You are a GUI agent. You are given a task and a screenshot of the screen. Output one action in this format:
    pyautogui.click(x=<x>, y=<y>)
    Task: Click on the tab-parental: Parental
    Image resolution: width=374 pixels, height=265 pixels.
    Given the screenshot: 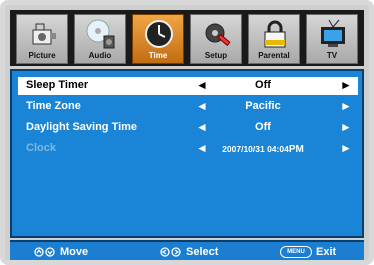 What is the action you would take?
    pyautogui.click(x=274, y=39)
    